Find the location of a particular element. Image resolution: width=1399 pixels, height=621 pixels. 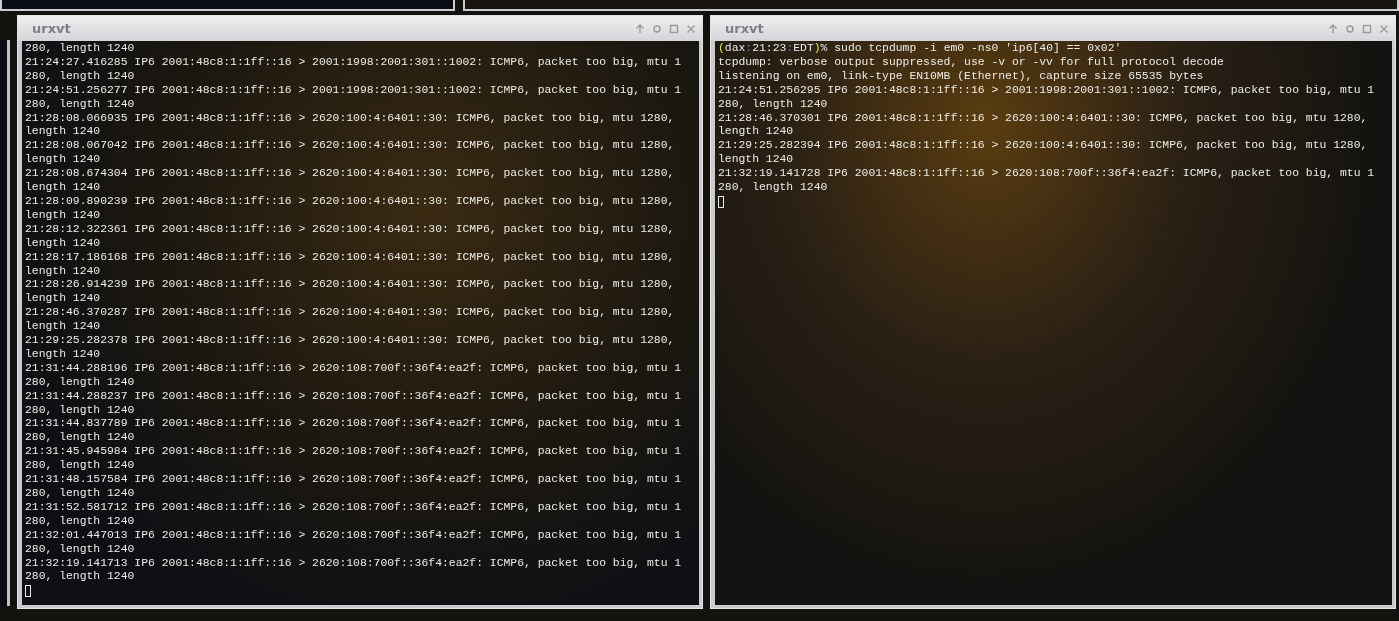

output-line: 21:24:51.256277 IP6 2001:48c8:1:1ff::16 > 2001:1998:2001:301::1002: ICMP6, packet too big, mtu 1 is located at coordinates (354, 90).